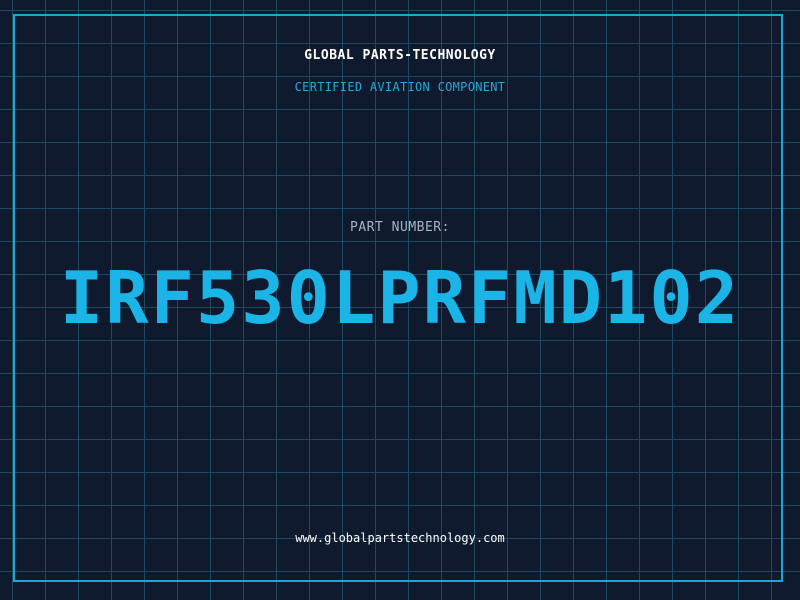 This screenshot has height=600, width=800. I want to click on part-number-label: PART NUMBER:, so click(400, 227).